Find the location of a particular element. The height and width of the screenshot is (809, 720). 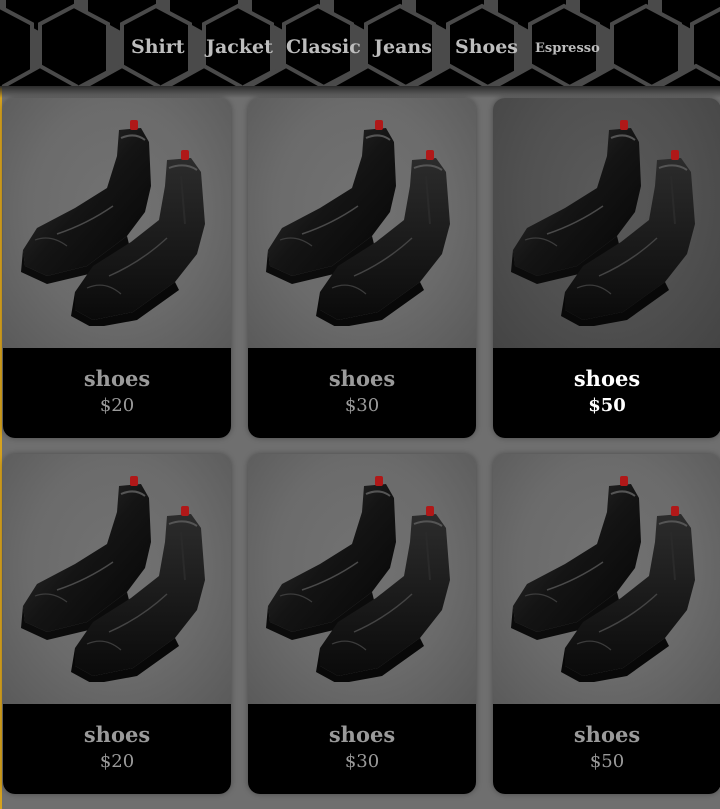

nav-item-espresso: Espresso is located at coordinates (567, 48).